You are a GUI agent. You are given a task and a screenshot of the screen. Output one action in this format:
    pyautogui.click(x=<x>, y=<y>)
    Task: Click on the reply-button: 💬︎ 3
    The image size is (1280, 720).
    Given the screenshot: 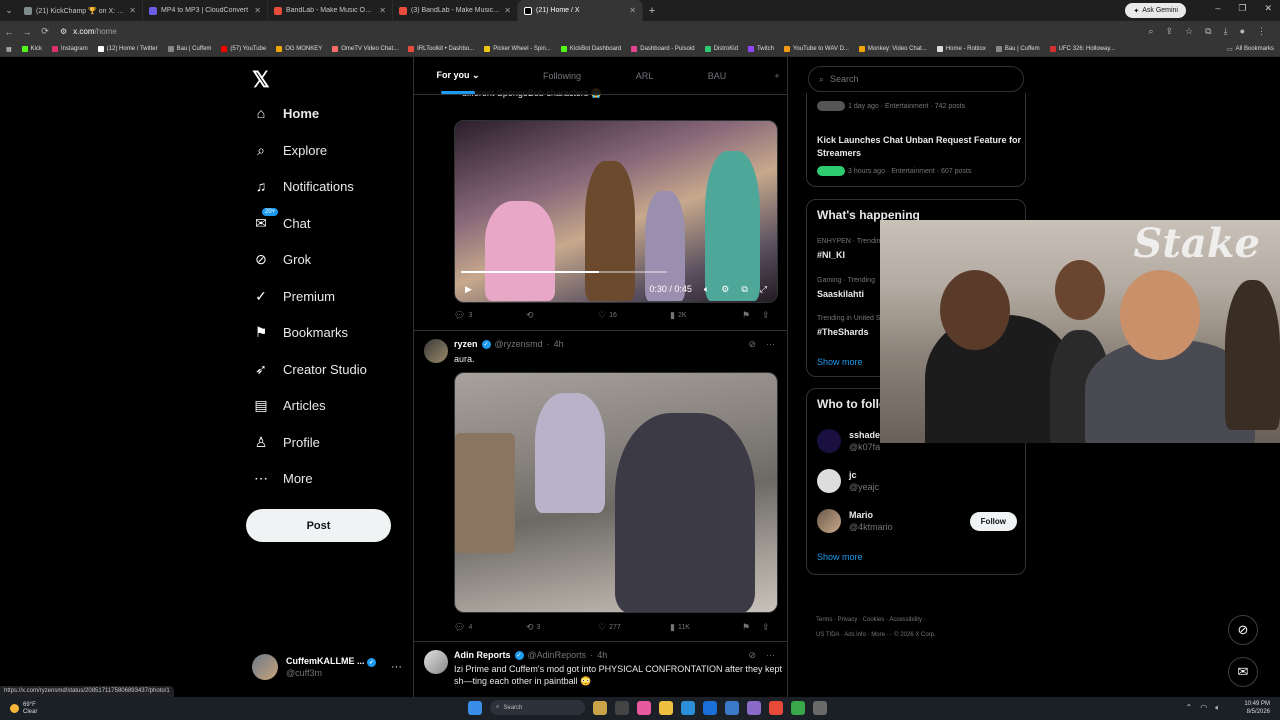 What is the action you would take?
    pyautogui.click(x=490, y=315)
    